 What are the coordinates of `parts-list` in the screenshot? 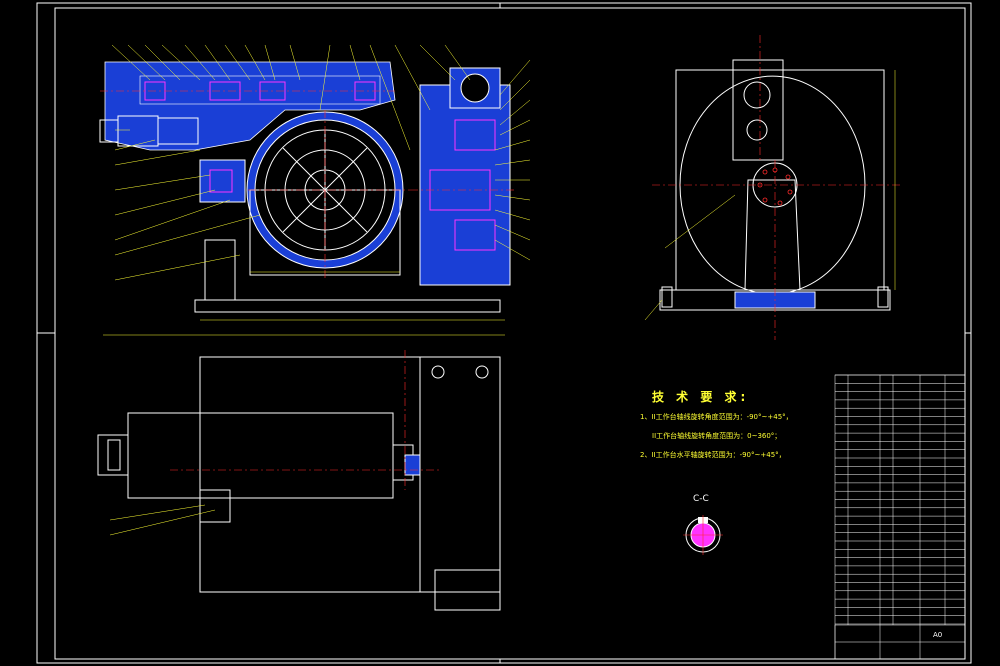 It's located at (900, 517).